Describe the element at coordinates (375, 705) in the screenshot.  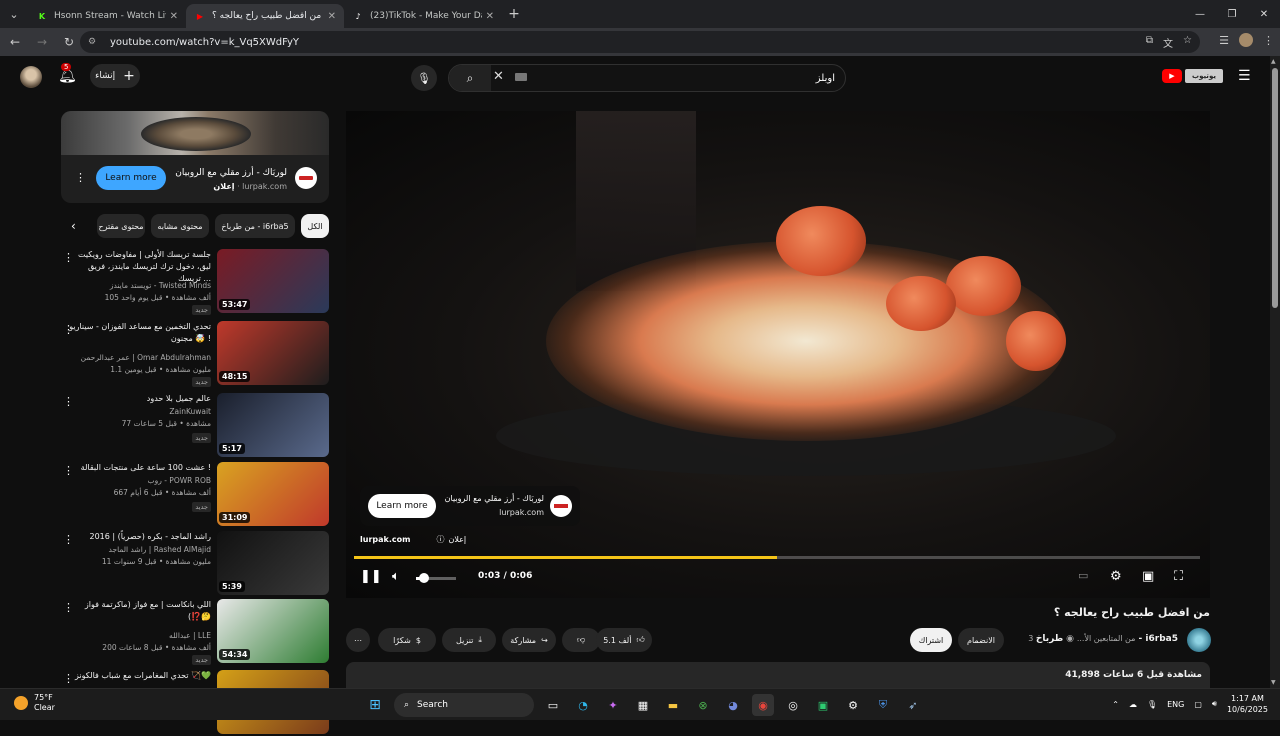
I see `start-icon: ⊞` at that location.